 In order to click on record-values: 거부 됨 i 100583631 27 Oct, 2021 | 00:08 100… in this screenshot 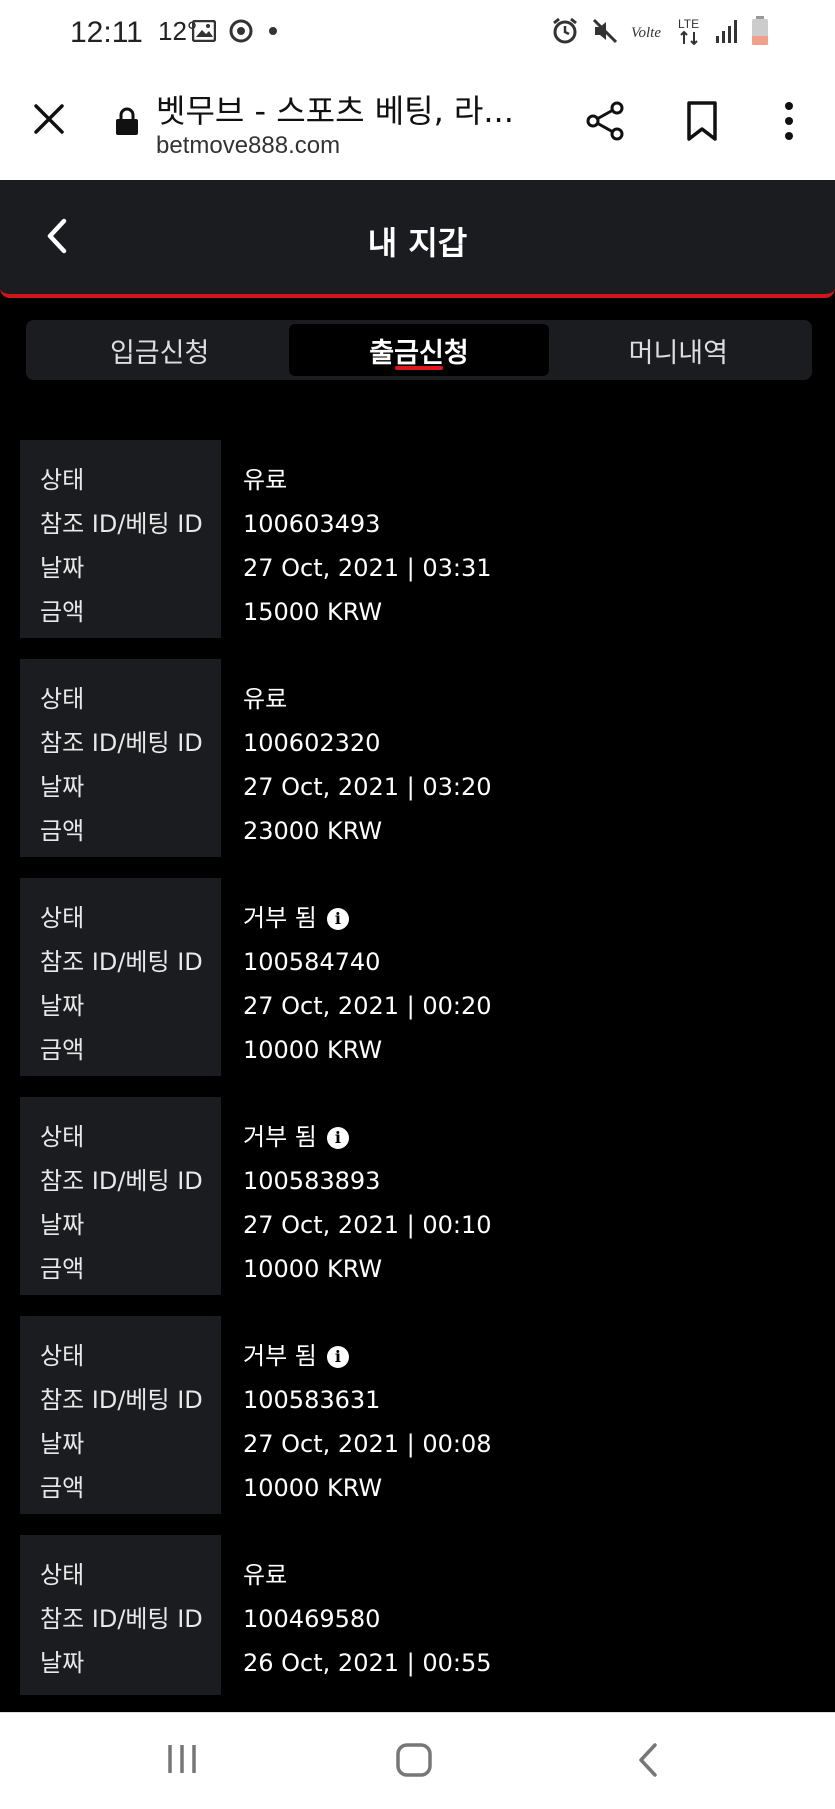, I will do `click(518, 1415)`.